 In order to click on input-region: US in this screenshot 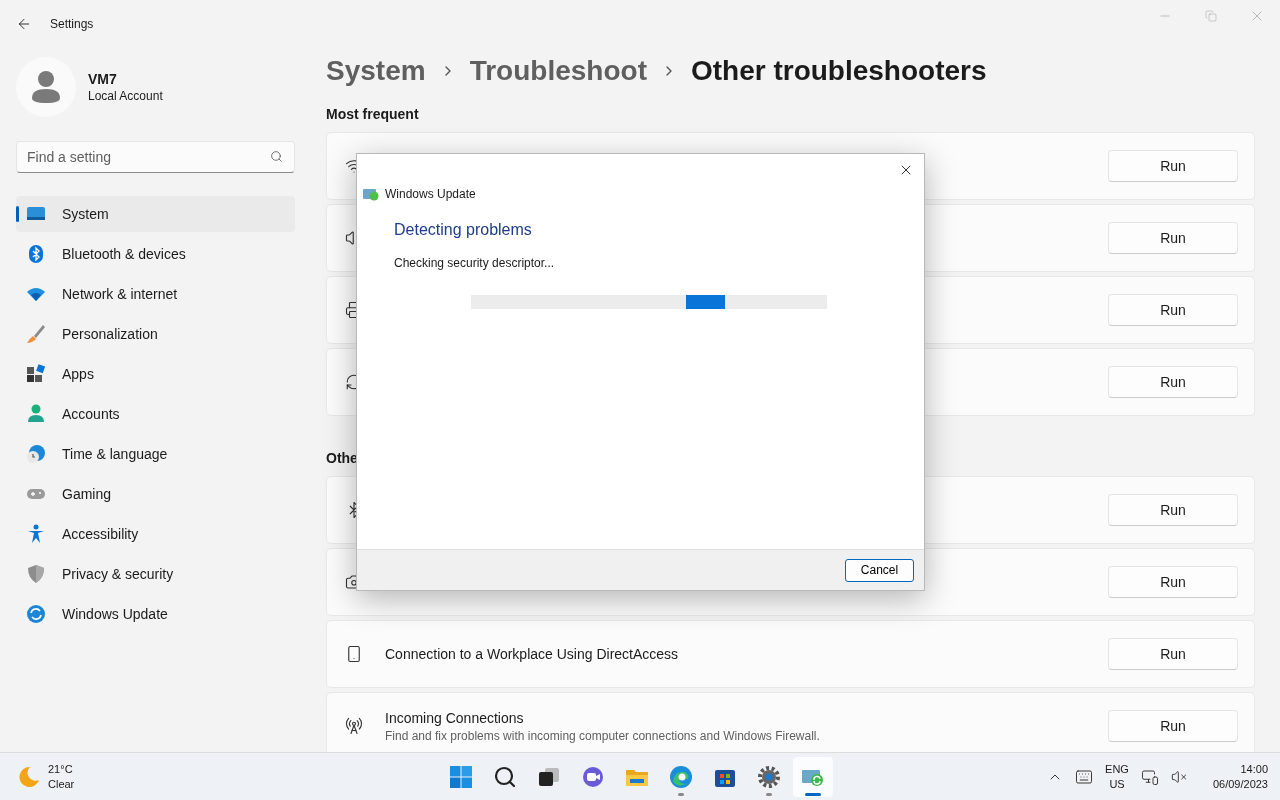, I will do `click(1117, 784)`.